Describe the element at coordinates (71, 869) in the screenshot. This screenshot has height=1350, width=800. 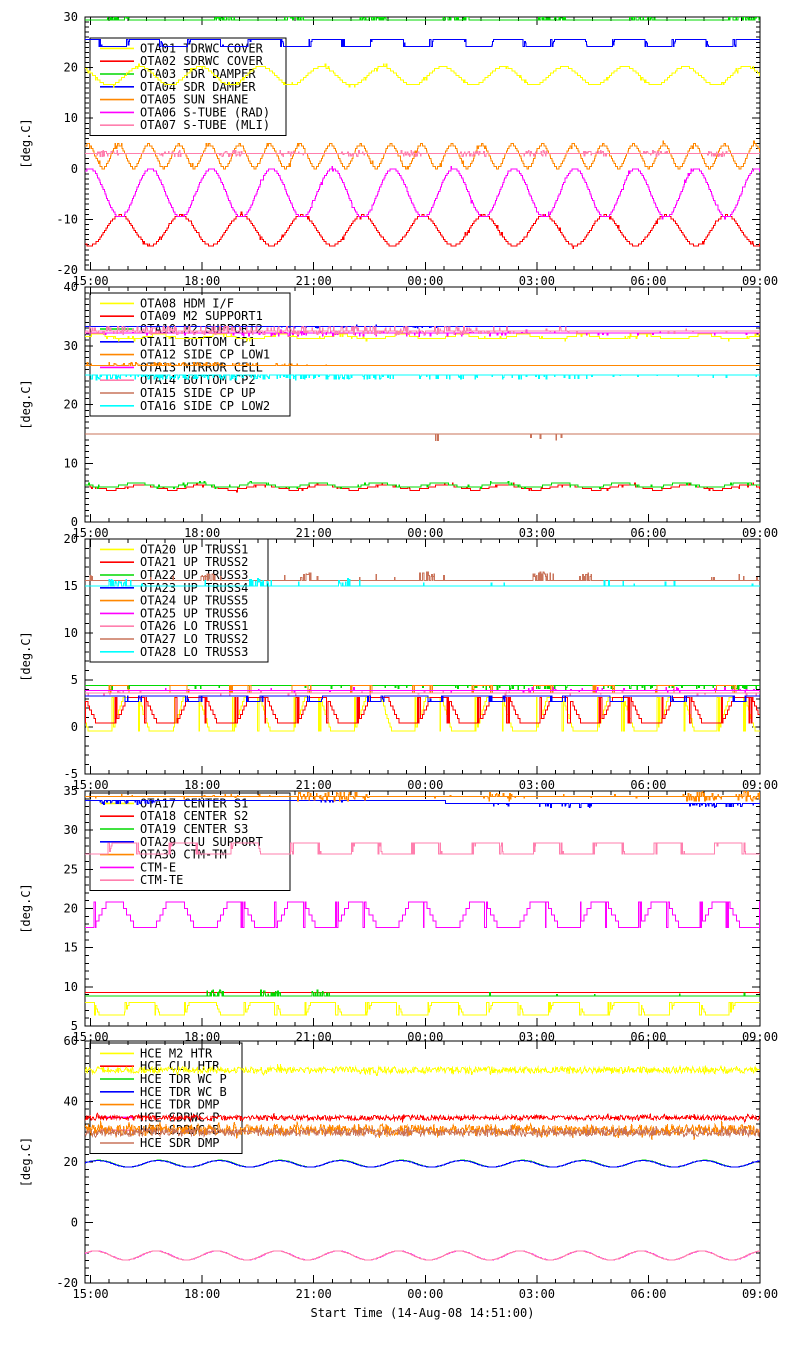
I see `y-tick-label: 25` at that location.